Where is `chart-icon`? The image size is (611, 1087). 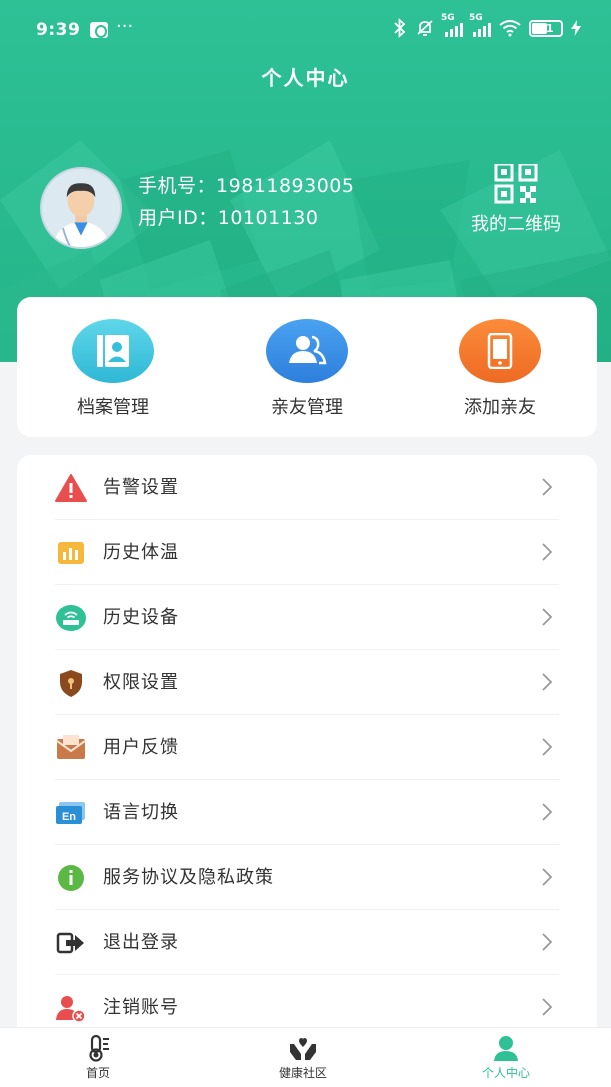 chart-icon is located at coordinates (71, 553).